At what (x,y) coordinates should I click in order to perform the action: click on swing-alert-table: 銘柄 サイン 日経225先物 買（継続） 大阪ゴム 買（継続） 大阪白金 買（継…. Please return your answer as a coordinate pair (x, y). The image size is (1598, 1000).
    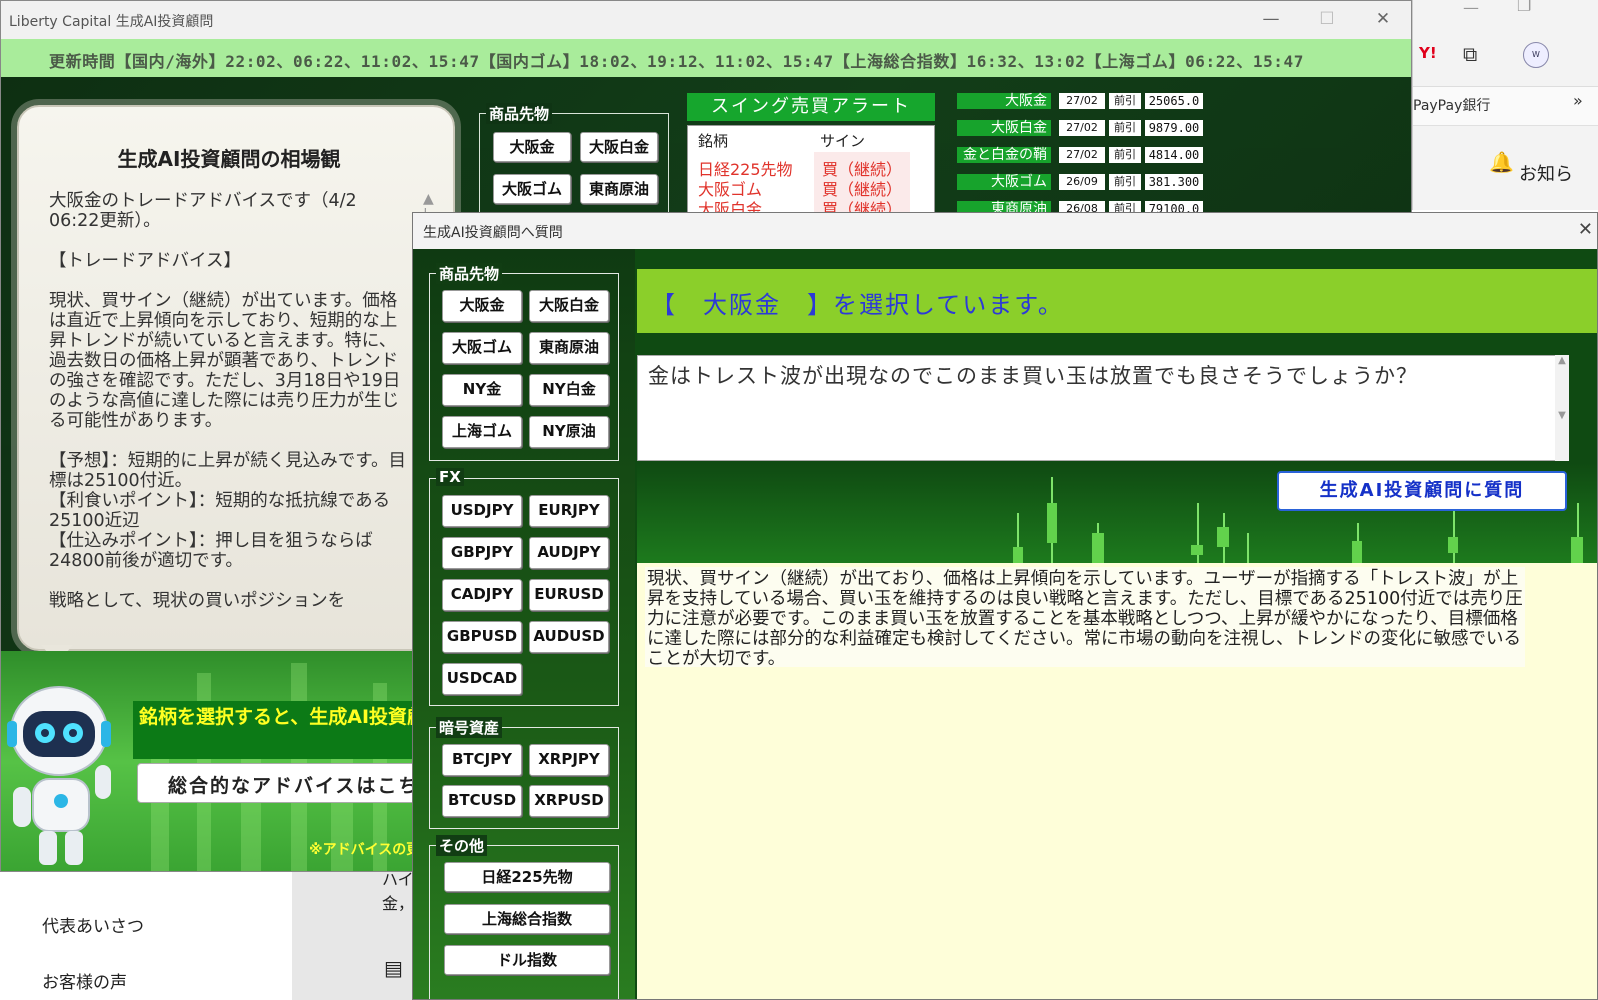
    Looking at the image, I should click on (811, 170).